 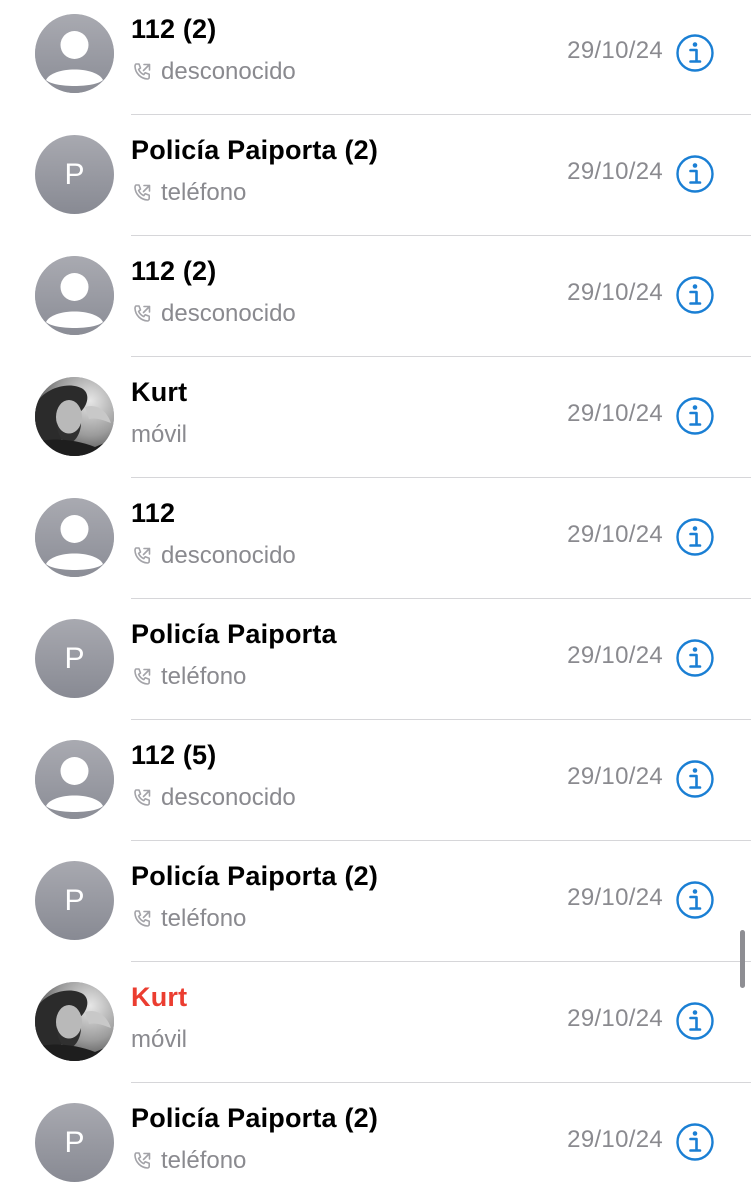 What do you see at coordinates (174, 755) in the screenshot?
I see `caller-name: 112 (5)` at bounding box center [174, 755].